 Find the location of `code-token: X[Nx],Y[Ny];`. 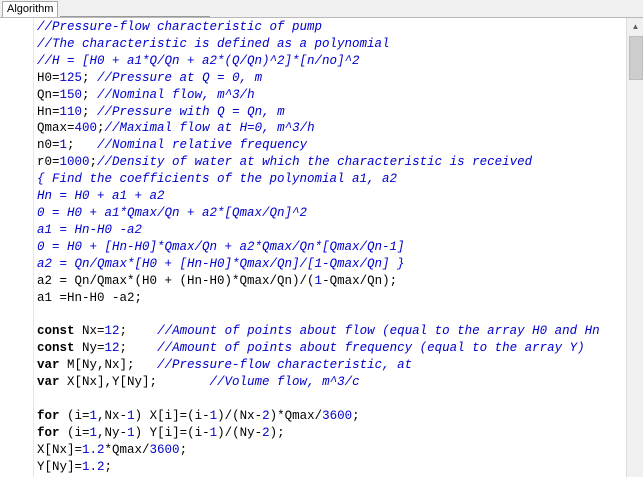

code-token: X[Nx],Y[Ny]; is located at coordinates (134, 382).